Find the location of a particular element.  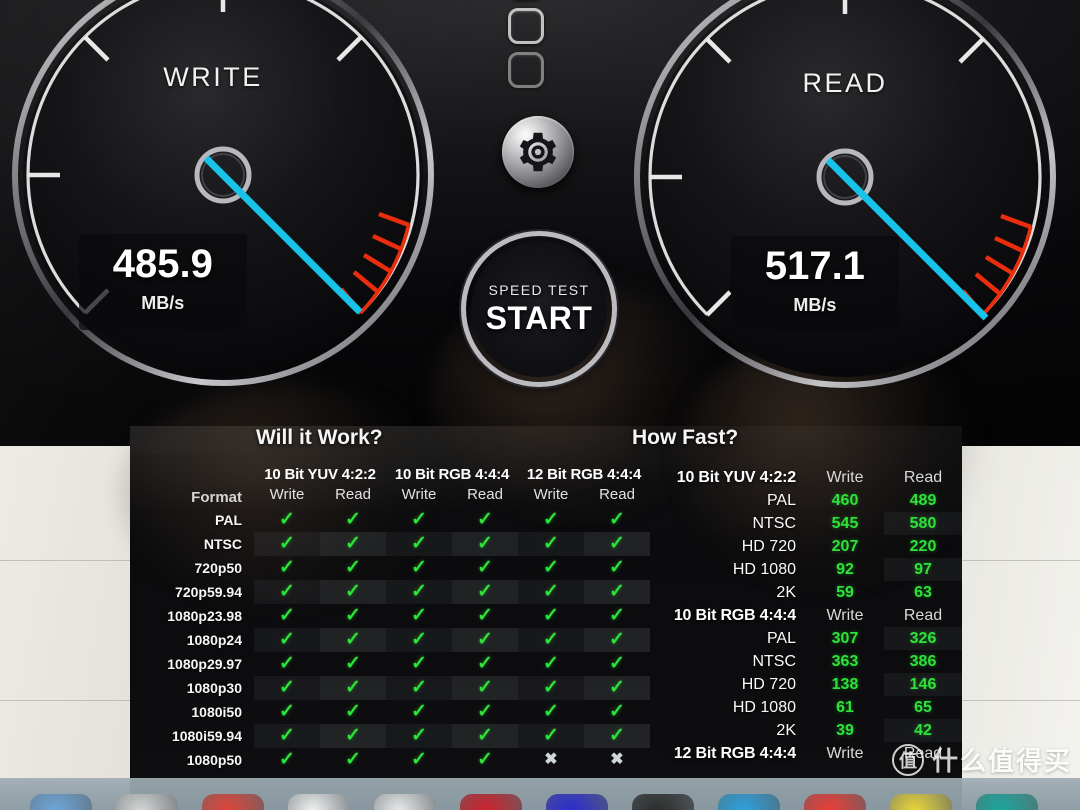

dock-icon-contacts is located at coordinates (405, 802).